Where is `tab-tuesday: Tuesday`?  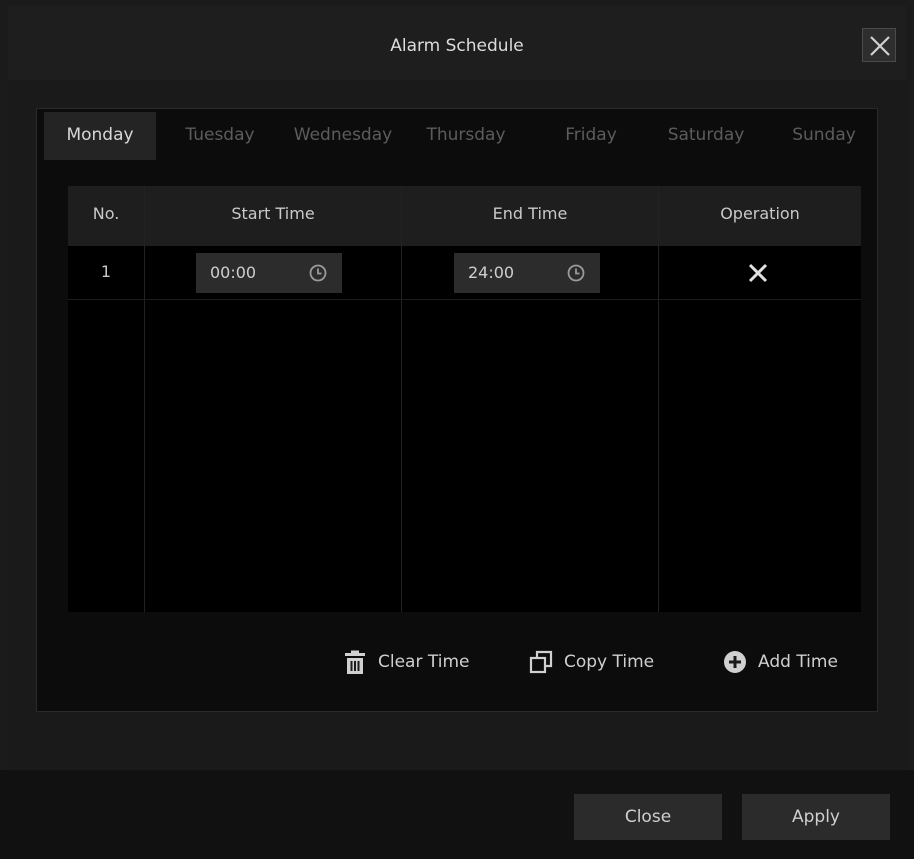 tab-tuesday: Tuesday is located at coordinates (220, 136).